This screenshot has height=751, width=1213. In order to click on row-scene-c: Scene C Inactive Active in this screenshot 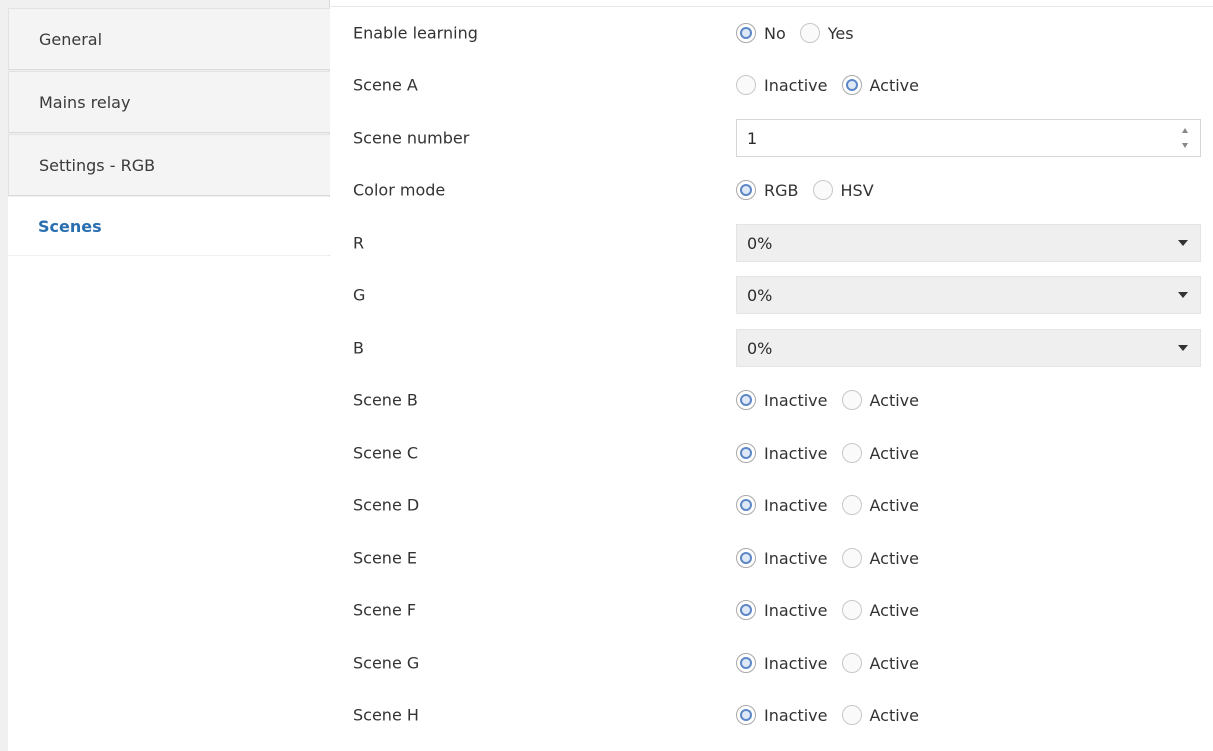, I will do `click(772, 453)`.